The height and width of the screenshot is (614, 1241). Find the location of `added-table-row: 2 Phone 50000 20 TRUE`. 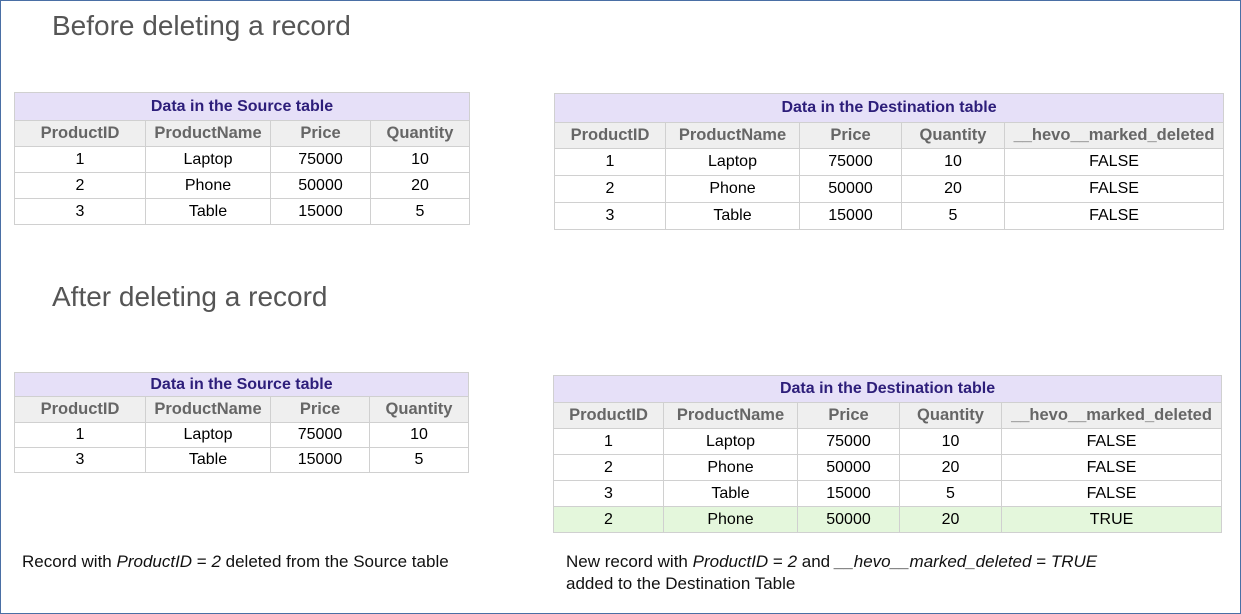

added-table-row: 2 Phone 50000 20 TRUE is located at coordinates (888, 519).